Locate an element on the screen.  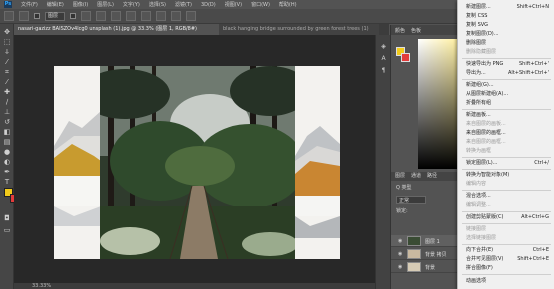
menu-file: 文件(F) is located at coordinates (29, 4).